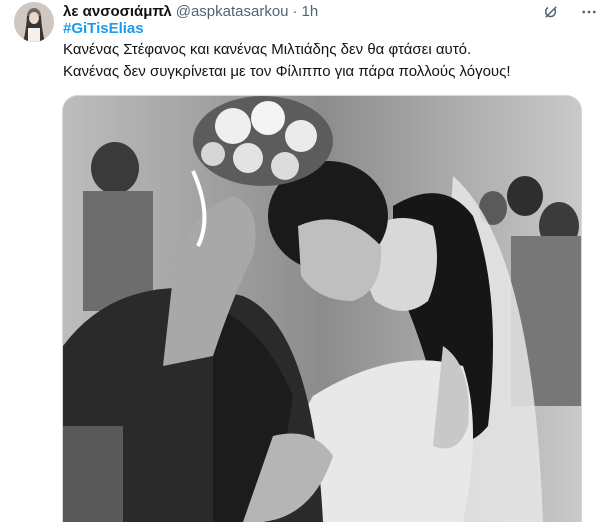  I want to click on avatar-image, so click(34, 22).